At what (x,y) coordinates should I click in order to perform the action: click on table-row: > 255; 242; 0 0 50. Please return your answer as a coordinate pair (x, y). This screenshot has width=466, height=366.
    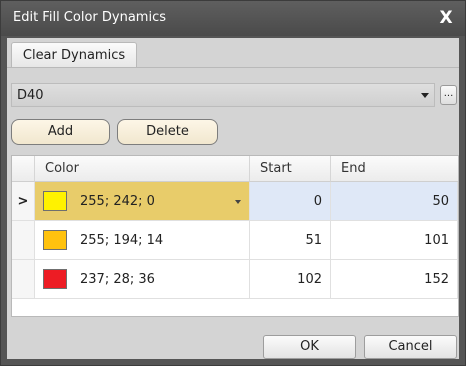
    Looking at the image, I should click on (235, 201).